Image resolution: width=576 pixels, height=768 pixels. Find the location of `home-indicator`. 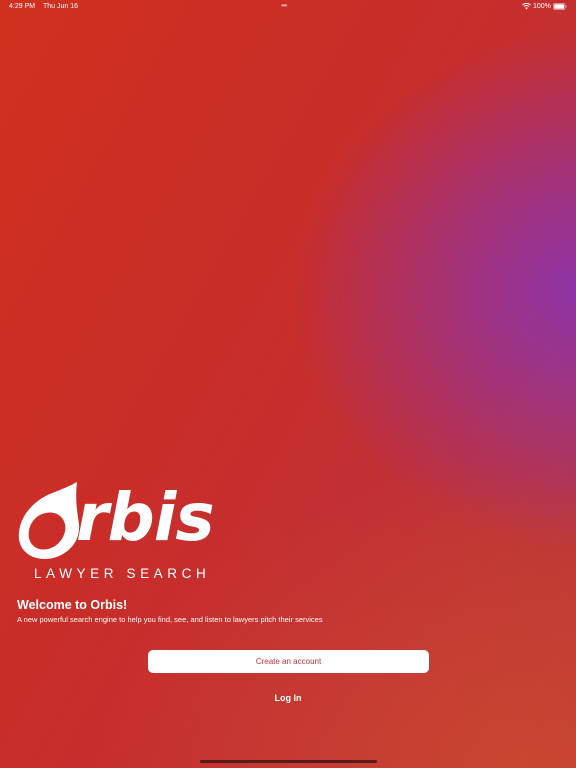

home-indicator is located at coordinates (288, 761).